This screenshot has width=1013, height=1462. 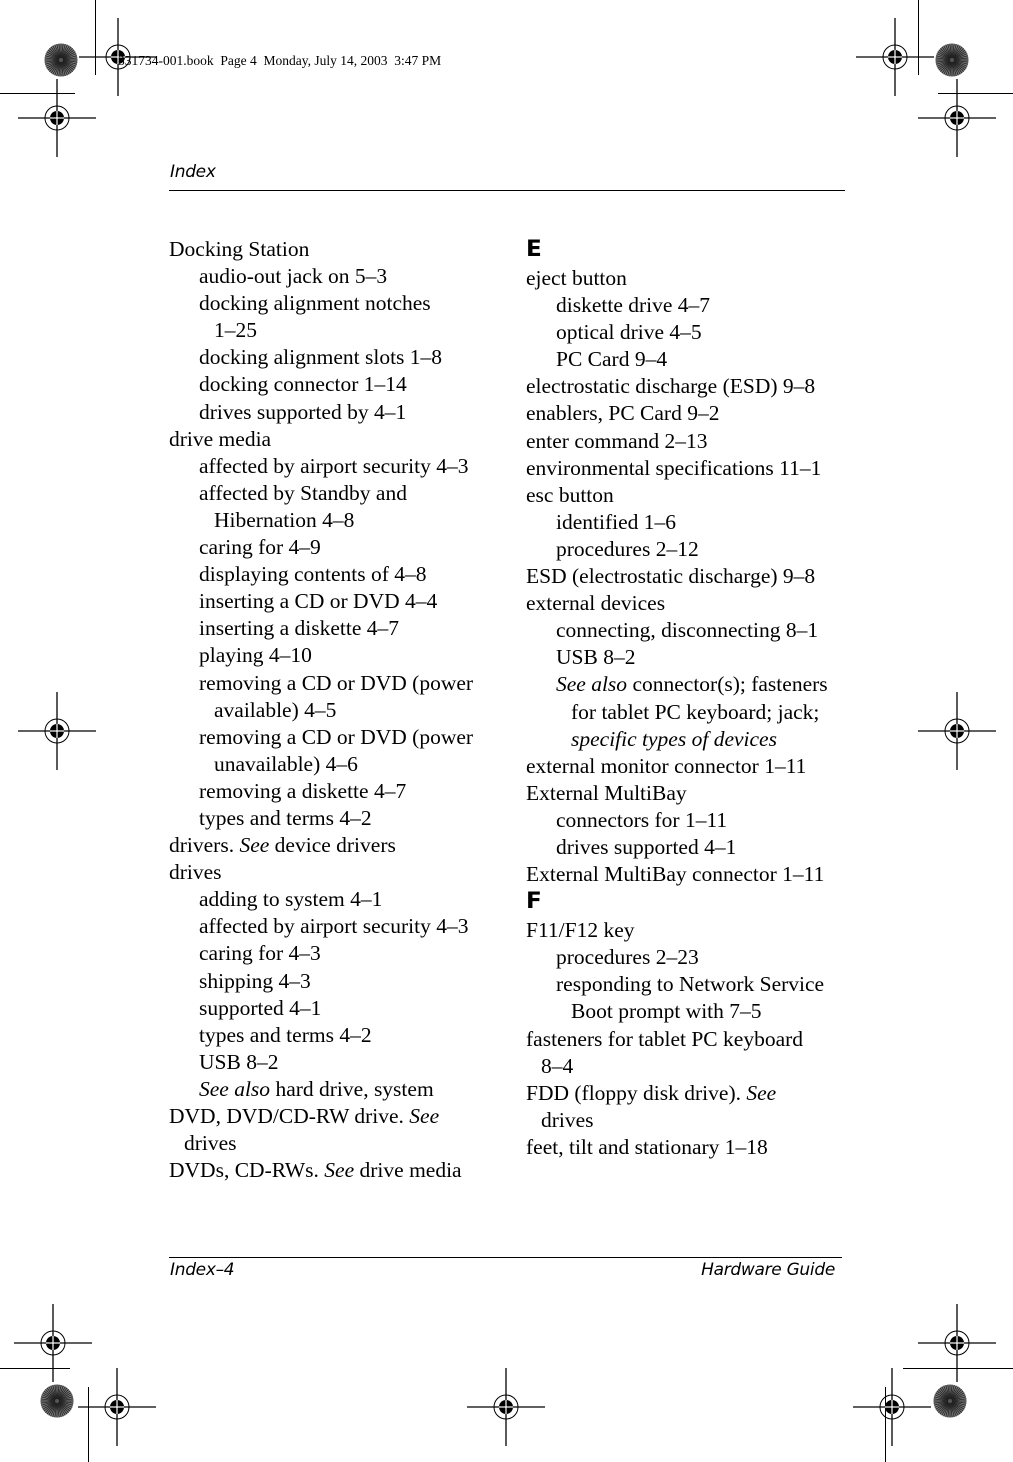 I want to click on section-letter-heading: F, so click(x=534, y=902).